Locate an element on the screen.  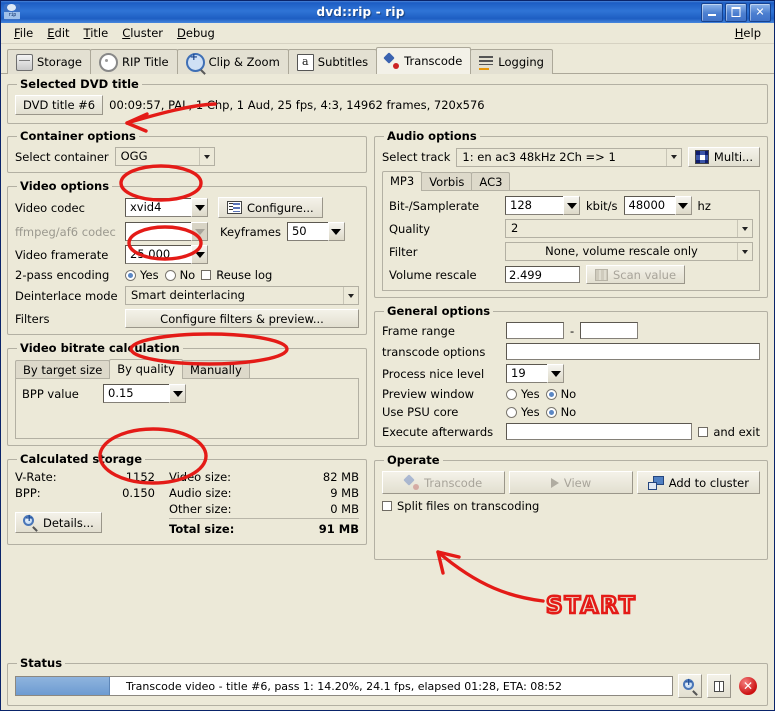
transcode-button: Transcode is located at coordinates (444, 482).